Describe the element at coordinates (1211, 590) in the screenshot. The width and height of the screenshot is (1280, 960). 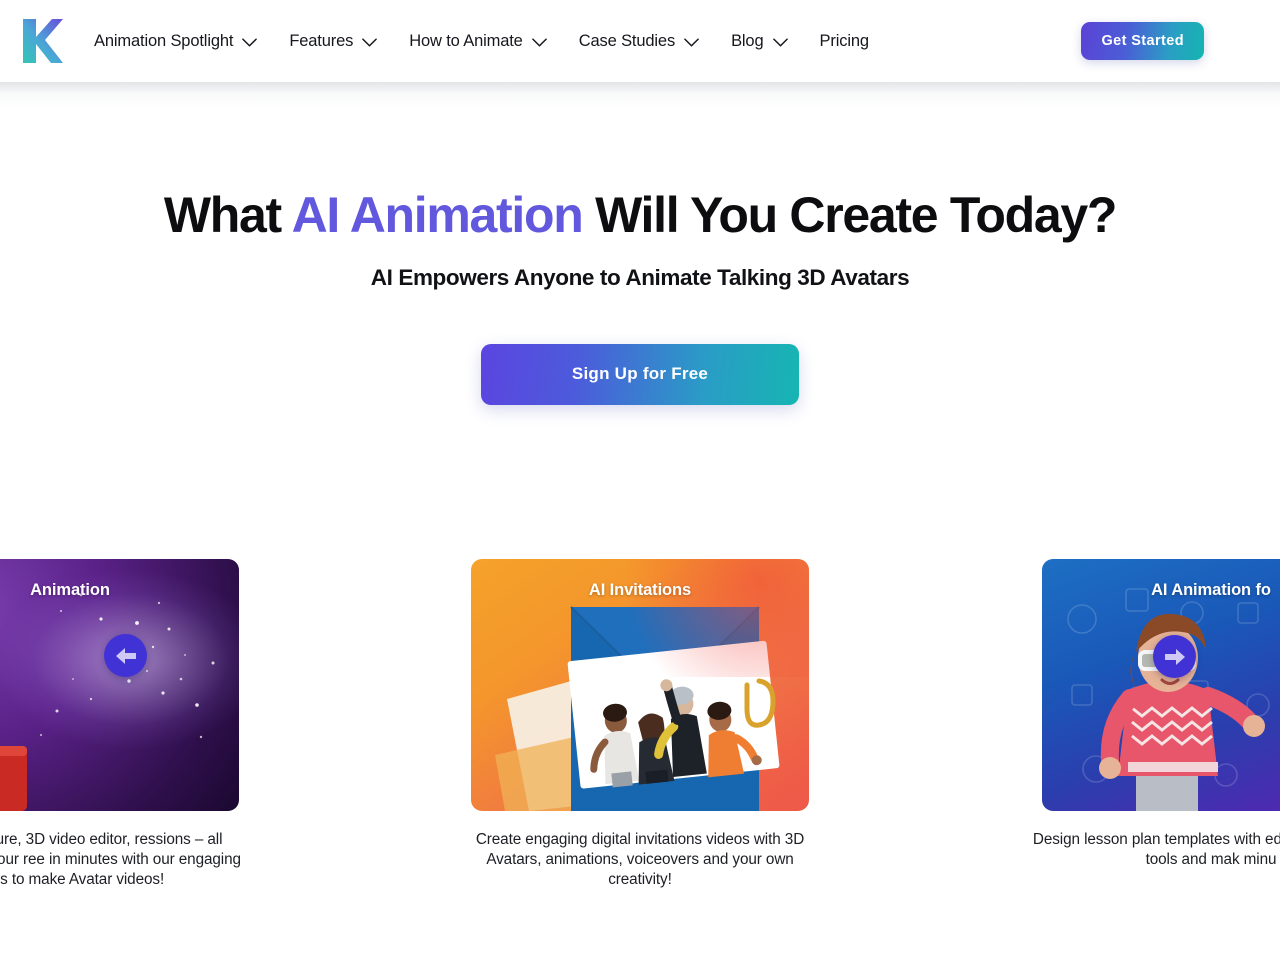
I see `slide-title: AI Animation fo` at that location.